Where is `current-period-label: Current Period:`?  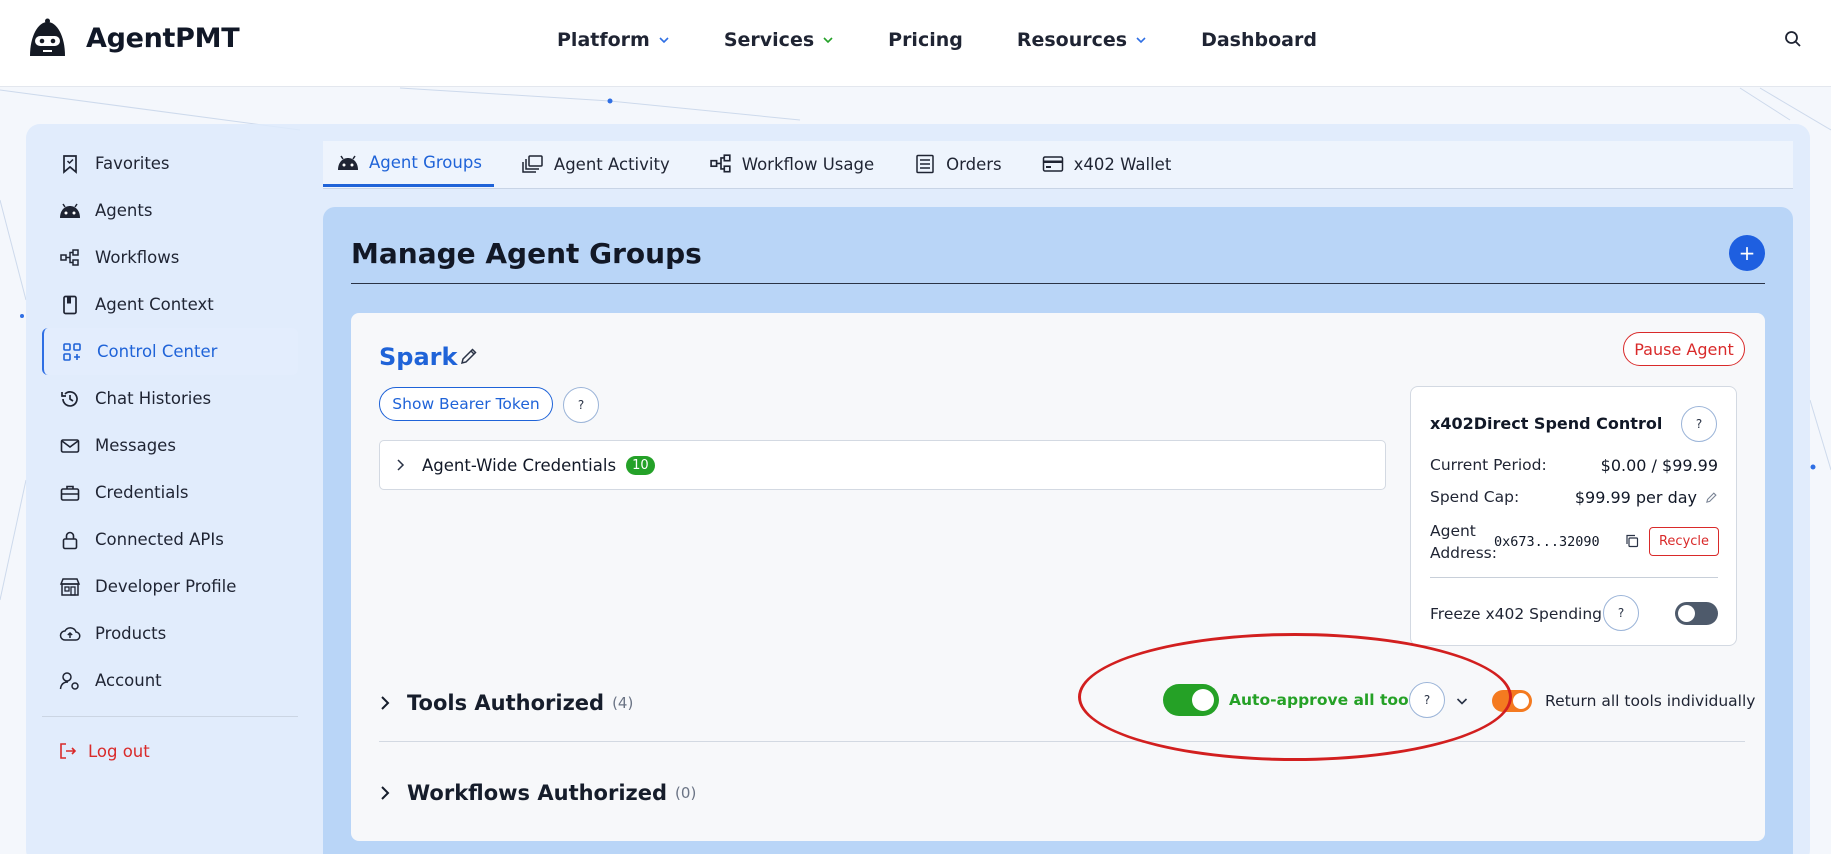 current-period-label: Current Period: is located at coordinates (1488, 465).